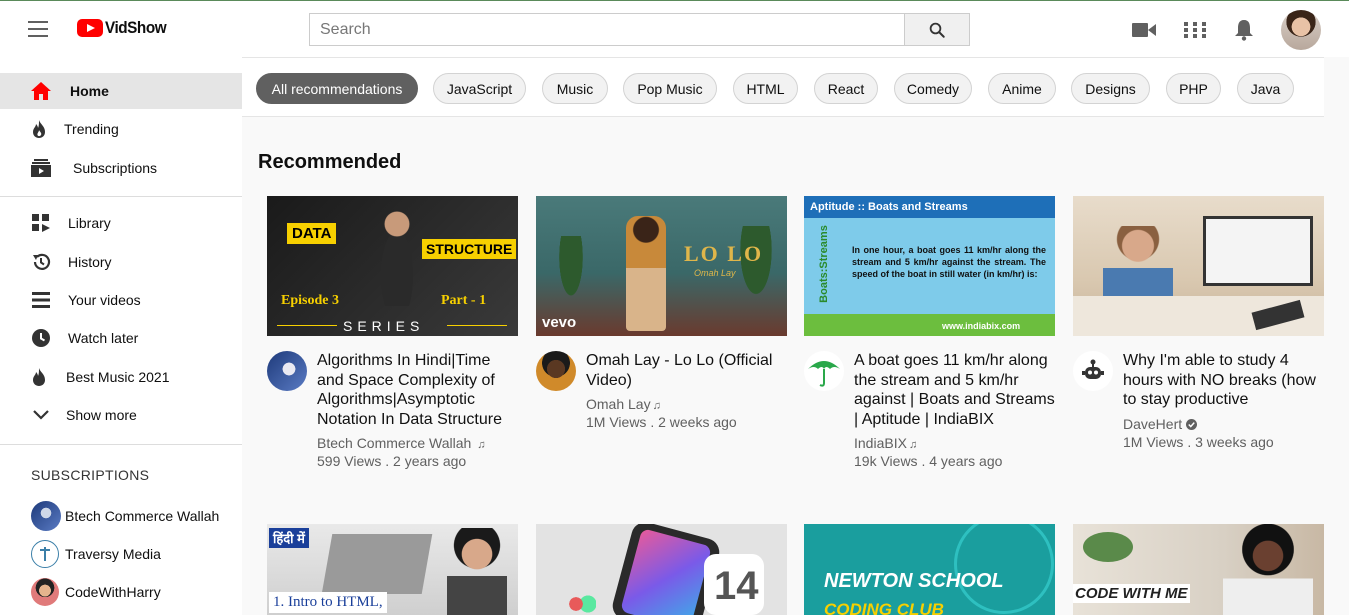 The image size is (1349, 615). Describe the element at coordinates (606, 29) in the screenshot. I see `search-input` at that location.